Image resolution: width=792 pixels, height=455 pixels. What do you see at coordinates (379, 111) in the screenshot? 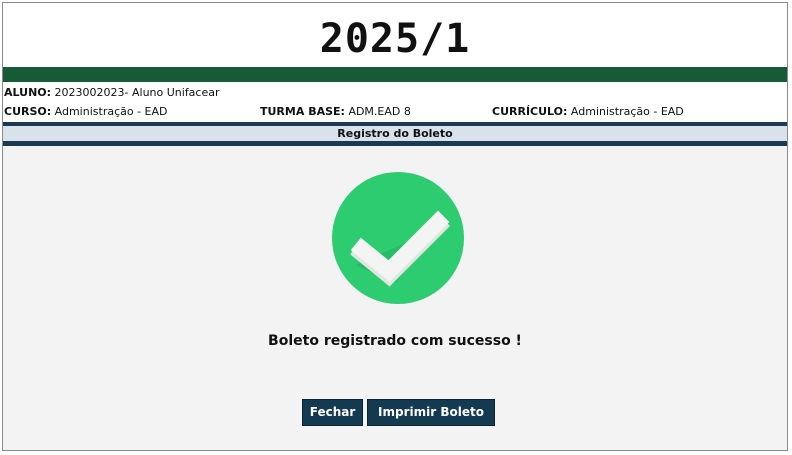
I see `turma-value: ADM.EAD 8` at bounding box center [379, 111].